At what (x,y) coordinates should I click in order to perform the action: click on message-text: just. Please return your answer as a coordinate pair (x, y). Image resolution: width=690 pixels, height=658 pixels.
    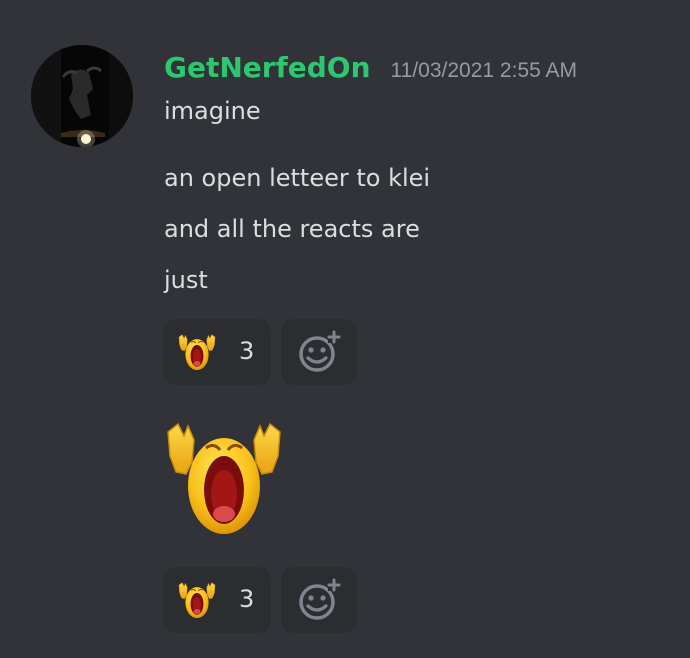
    Looking at the image, I should click on (186, 280).